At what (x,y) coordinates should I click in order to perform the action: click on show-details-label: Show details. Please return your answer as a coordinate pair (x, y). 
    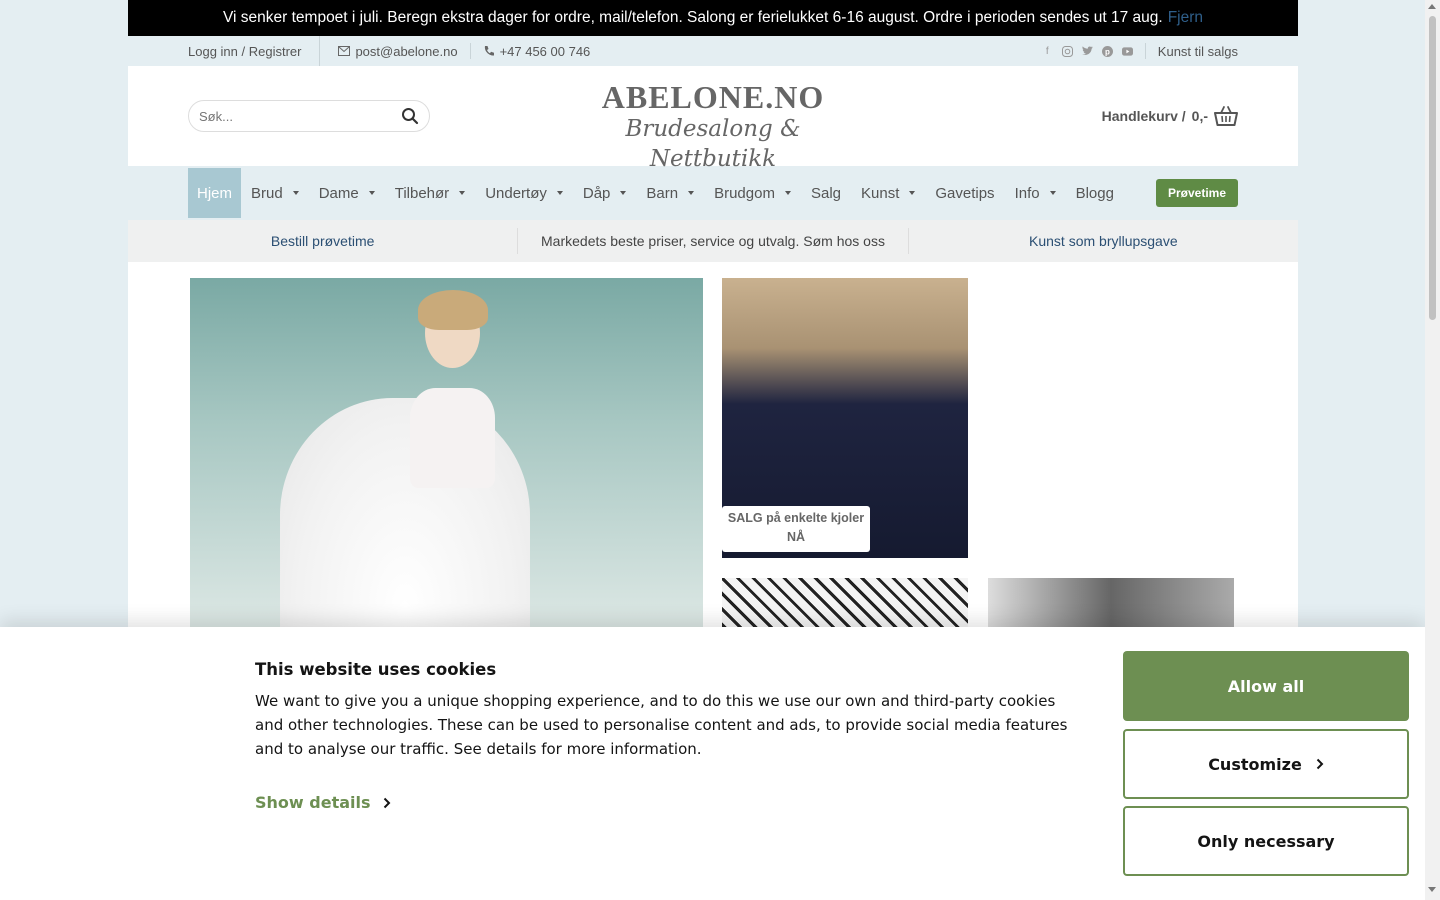
    Looking at the image, I should click on (313, 802).